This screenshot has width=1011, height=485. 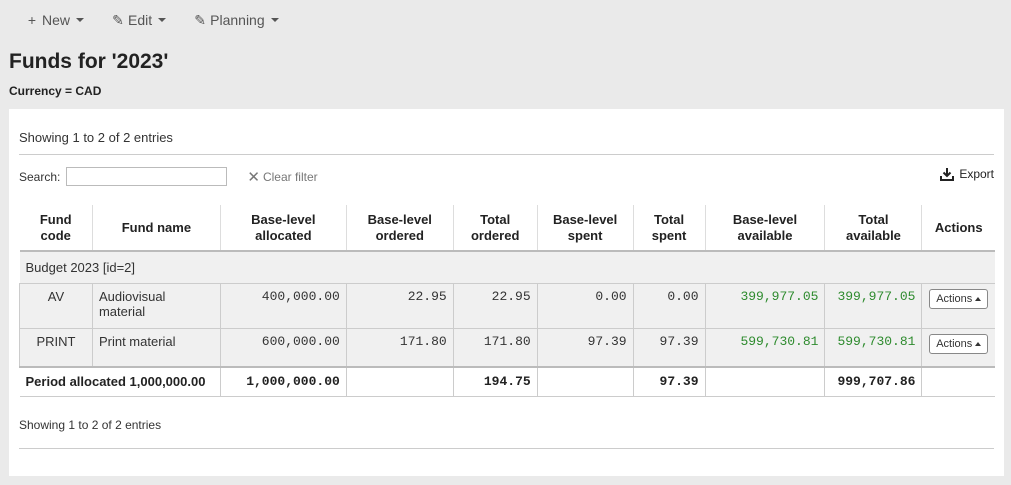 What do you see at coordinates (400, 306) in the screenshot?
I see `base-ordered: 22.95` at bounding box center [400, 306].